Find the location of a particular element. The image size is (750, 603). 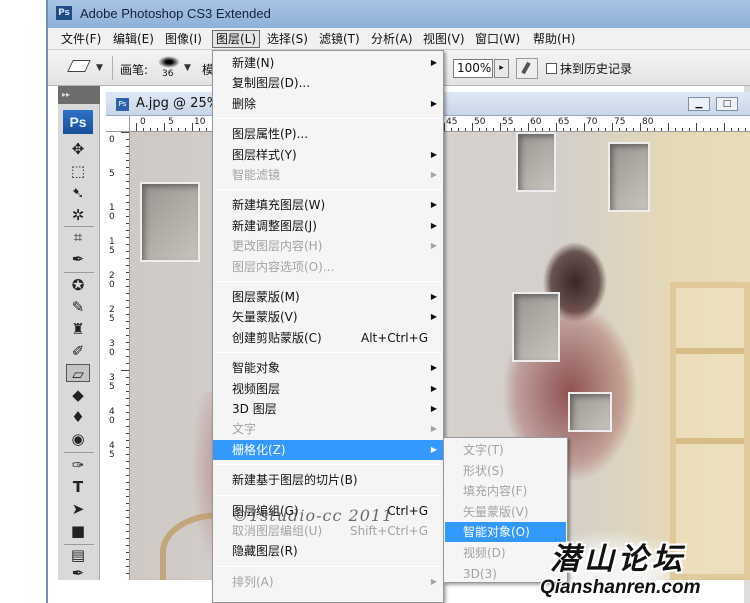

menu-3: 图层(L) is located at coordinates (236, 39).